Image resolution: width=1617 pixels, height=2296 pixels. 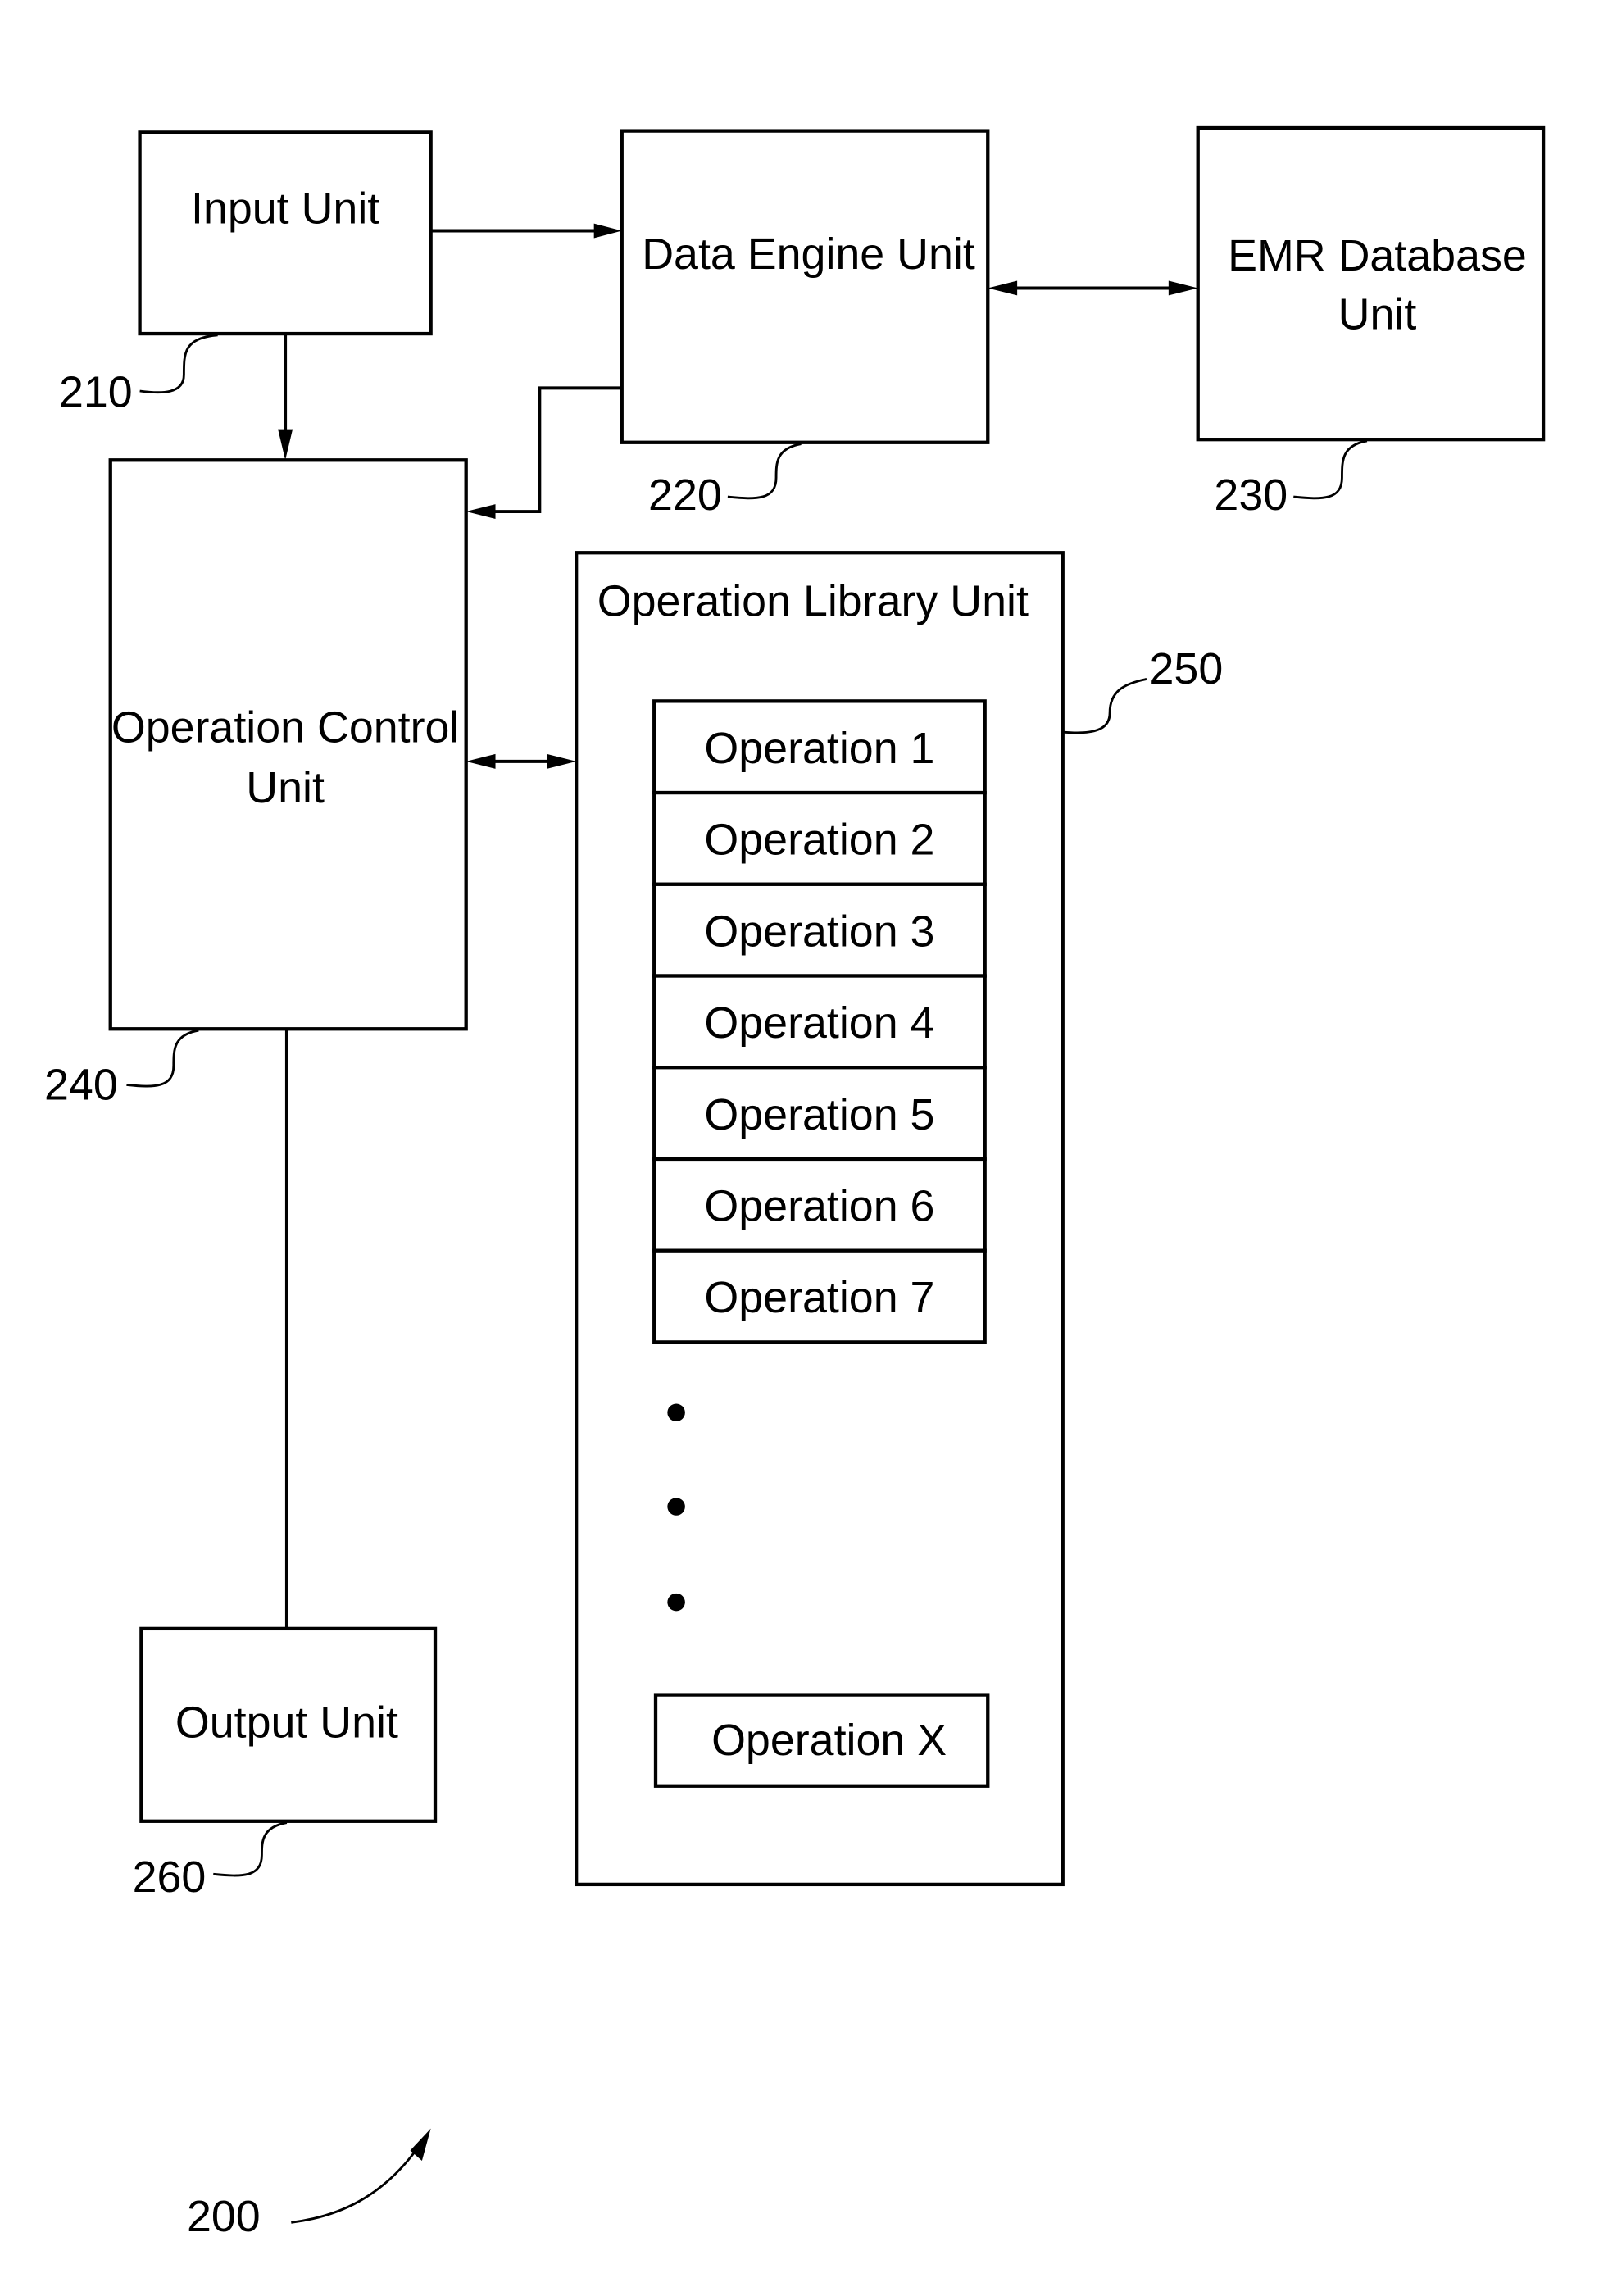 What do you see at coordinates (1187, 668) in the screenshot?
I see `ref-250: 250` at bounding box center [1187, 668].